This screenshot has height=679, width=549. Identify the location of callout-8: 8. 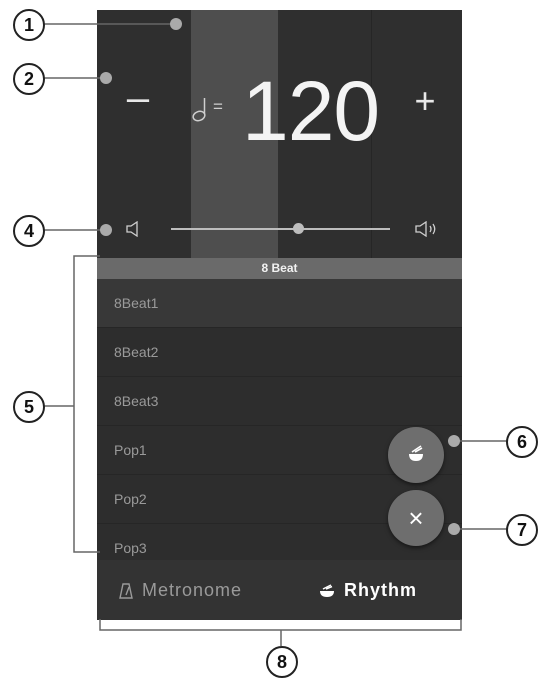
(282, 662).